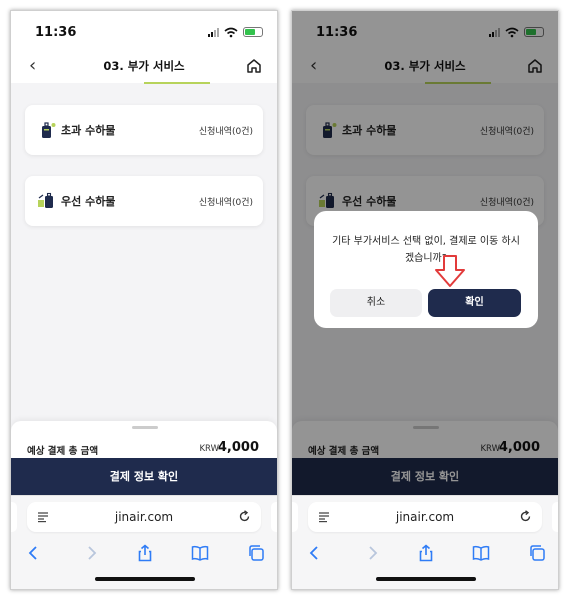 Image resolution: width=569 pixels, height=600 pixels. Describe the element at coordinates (238, 447) in the screenshot. I see `total-amount: 4,000` at that location.